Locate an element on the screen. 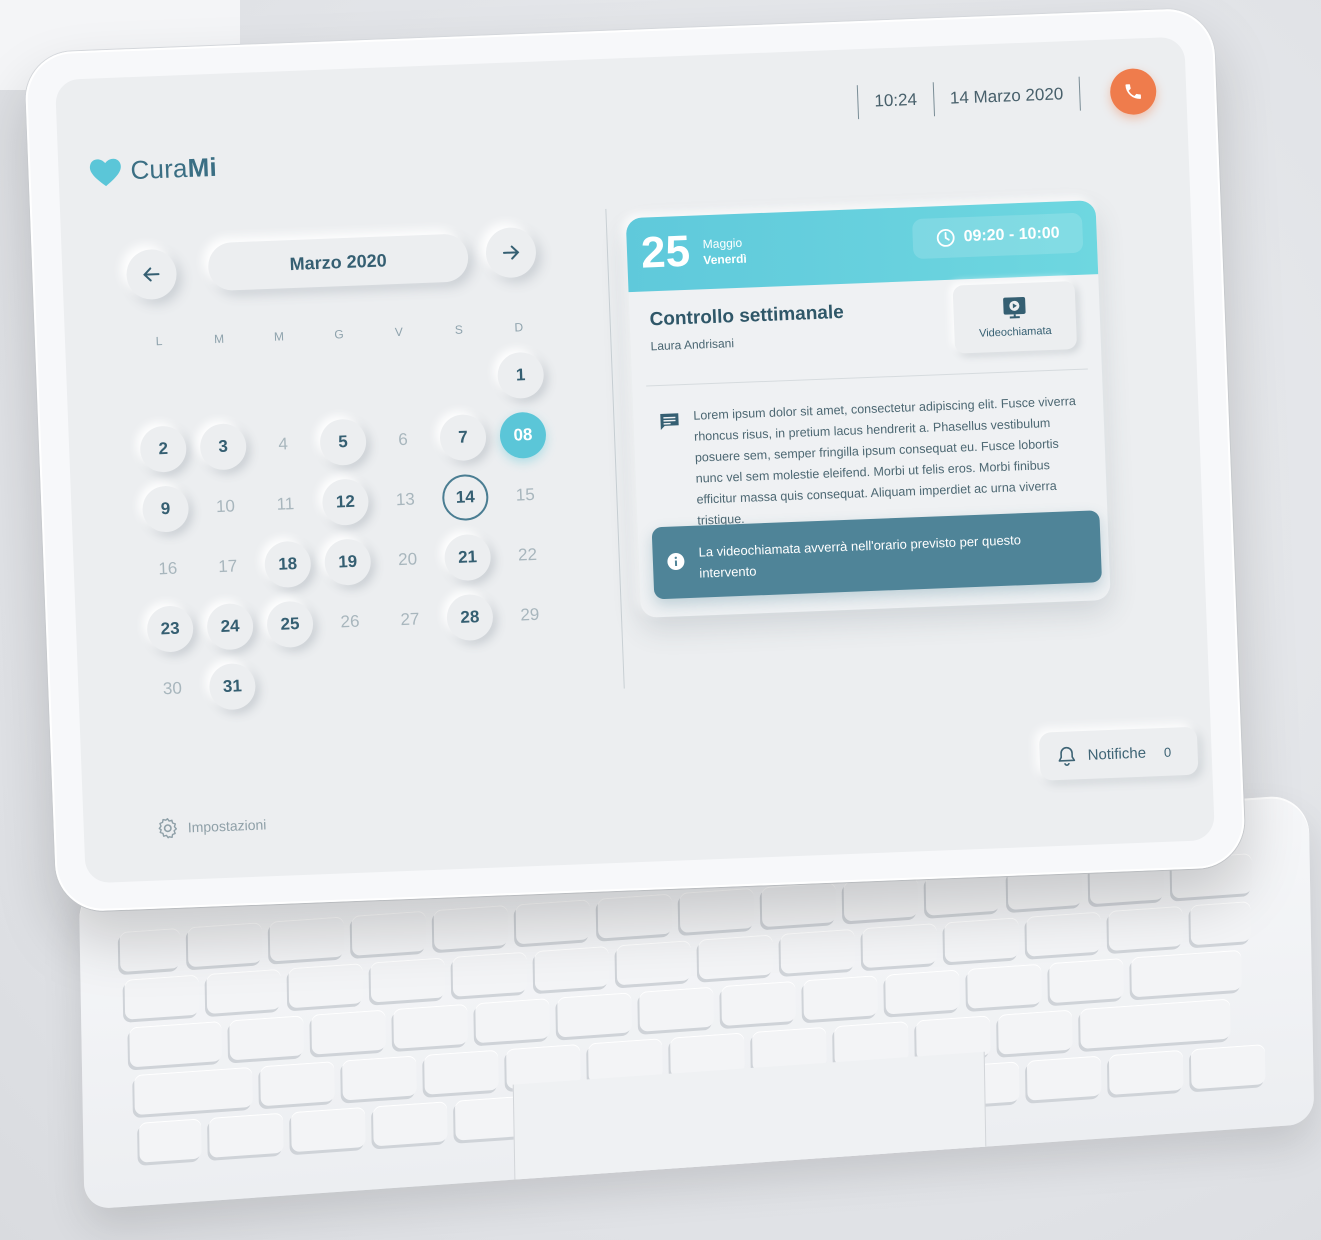 This screenshot has height=1240, width=1321. appointment-time: 09:20 - 10:00 is located at coordinates (997, 236).